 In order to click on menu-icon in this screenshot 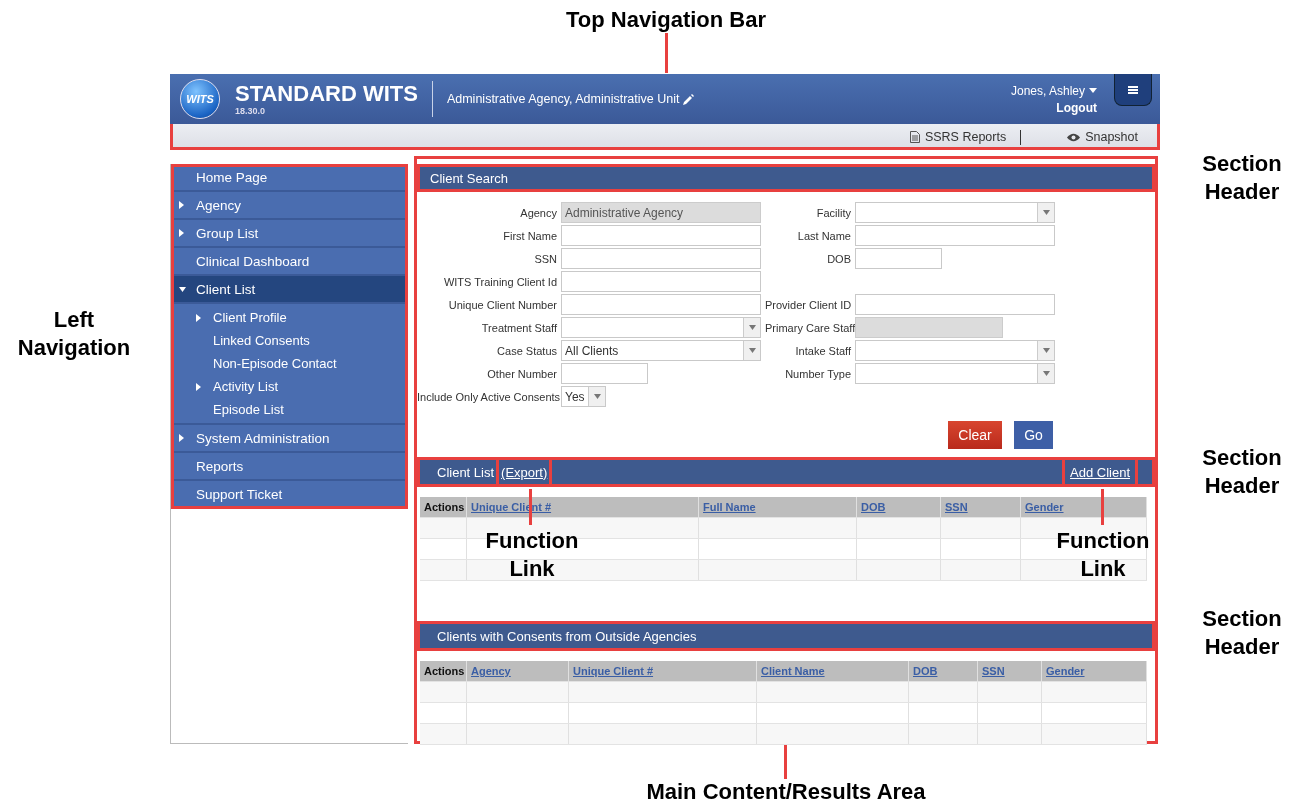, I will do `click(1133, 89)`.